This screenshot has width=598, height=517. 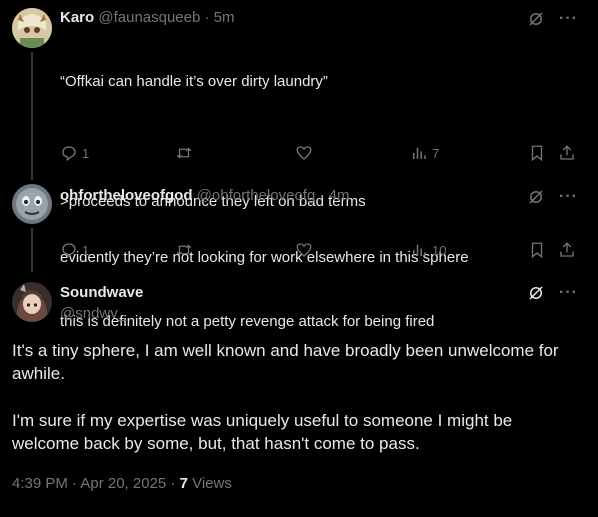 What do you see at coordinates (428, 250) in the screenshot?
I see `views-button: 10` at bounding box center [428, 250].